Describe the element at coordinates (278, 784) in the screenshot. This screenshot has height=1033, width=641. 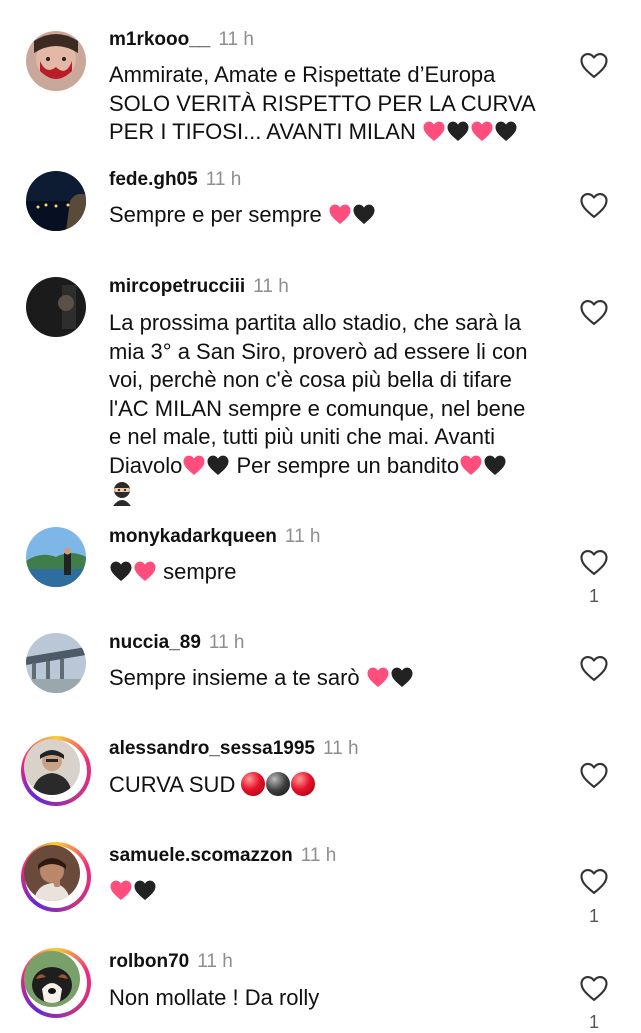
I see `black-circle-emoji` at that location.